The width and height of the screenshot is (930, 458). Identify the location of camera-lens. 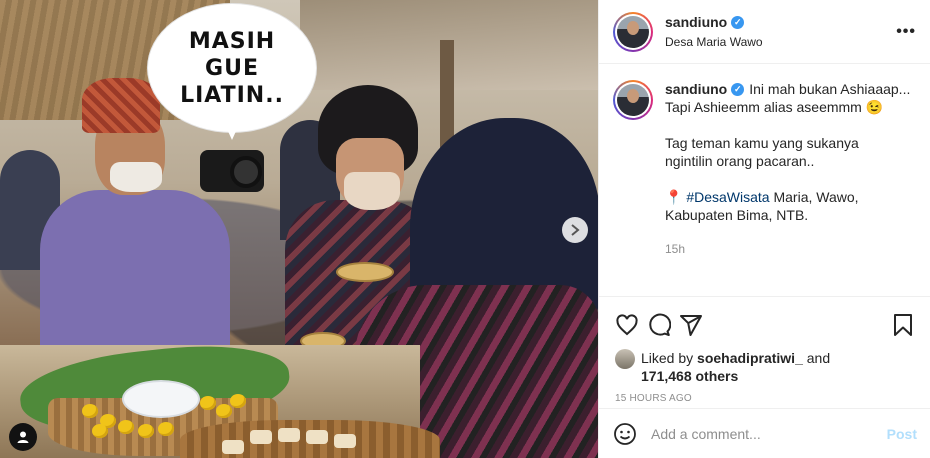
(246, 172).